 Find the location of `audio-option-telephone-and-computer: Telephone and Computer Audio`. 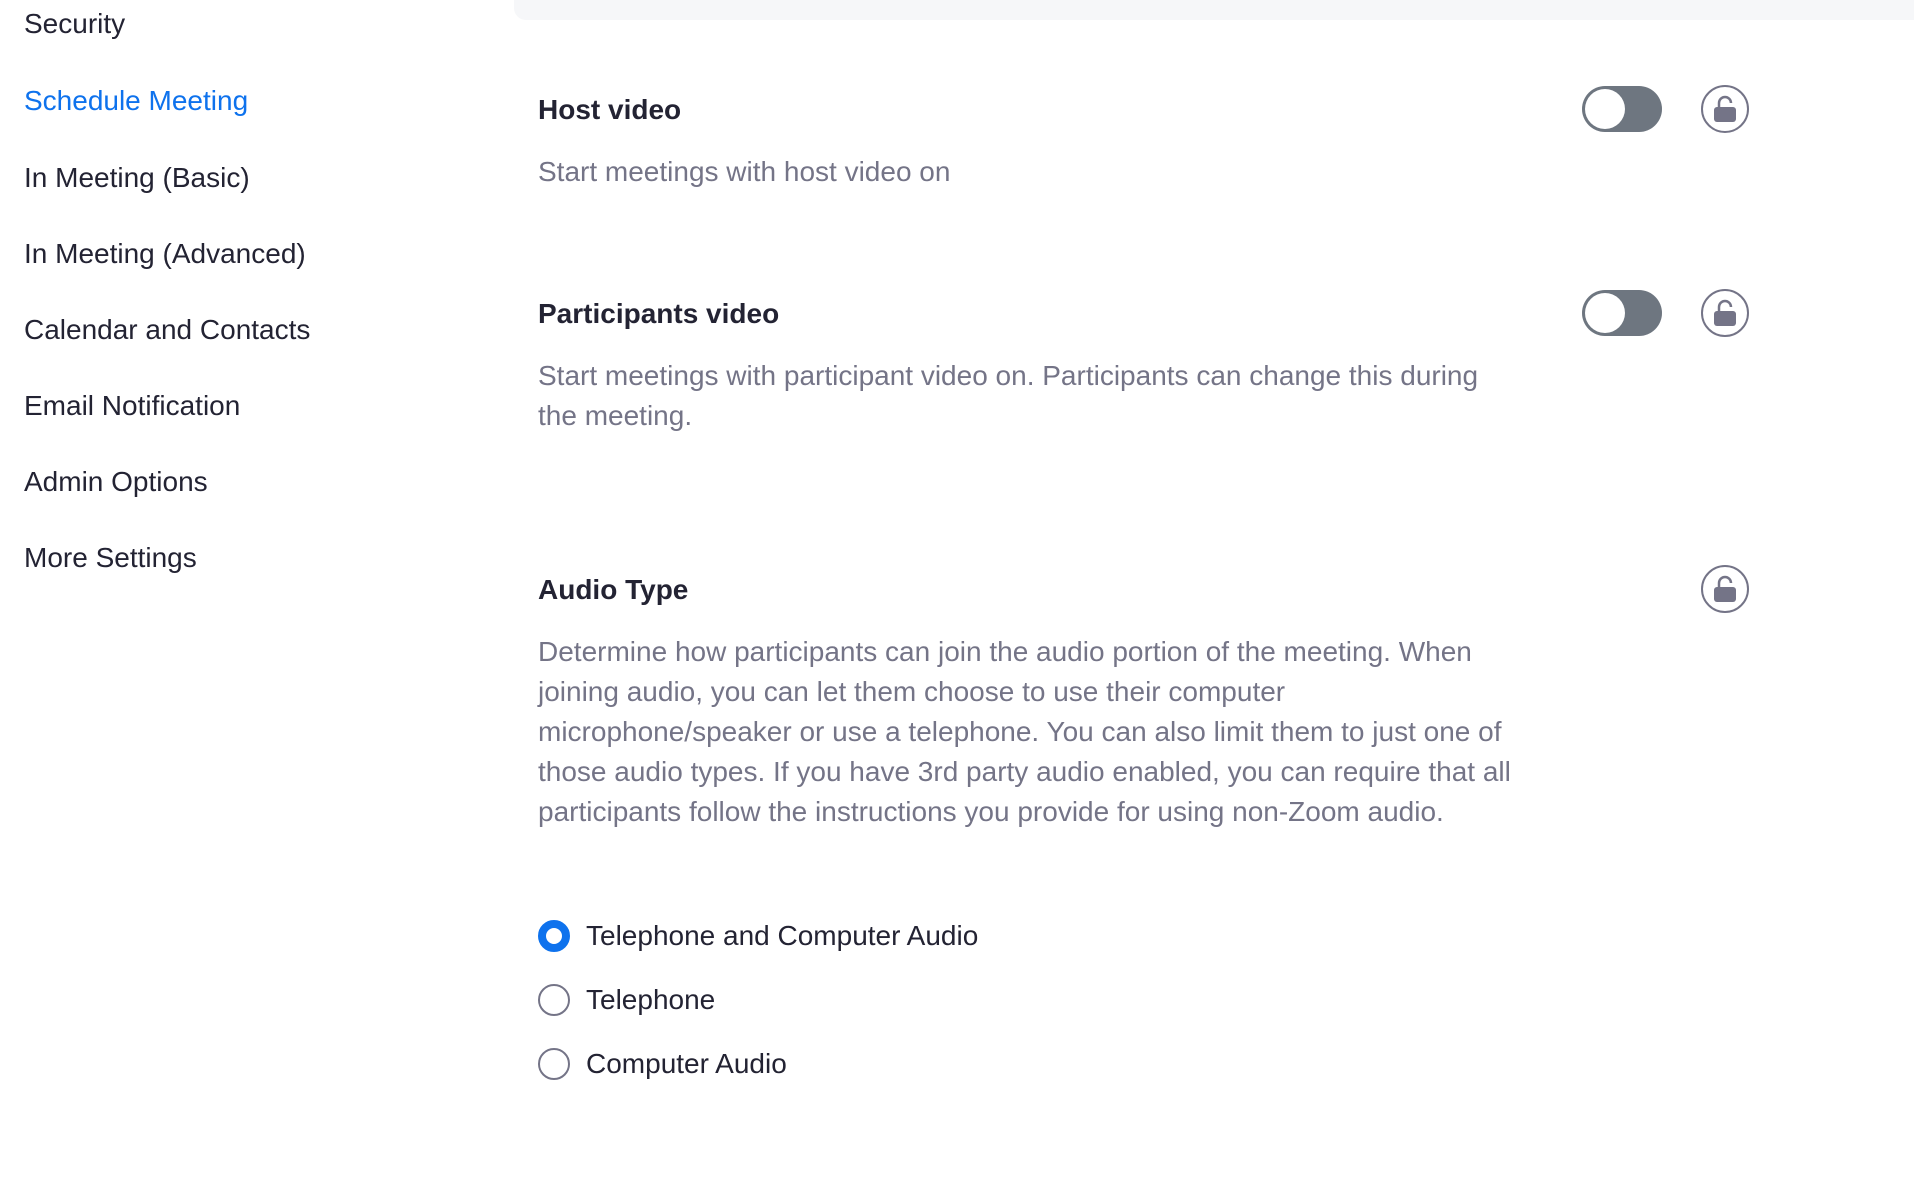

audio-option-telephone-and-computer: Telephone and Computer Audio is located at coordinates (758, 936).